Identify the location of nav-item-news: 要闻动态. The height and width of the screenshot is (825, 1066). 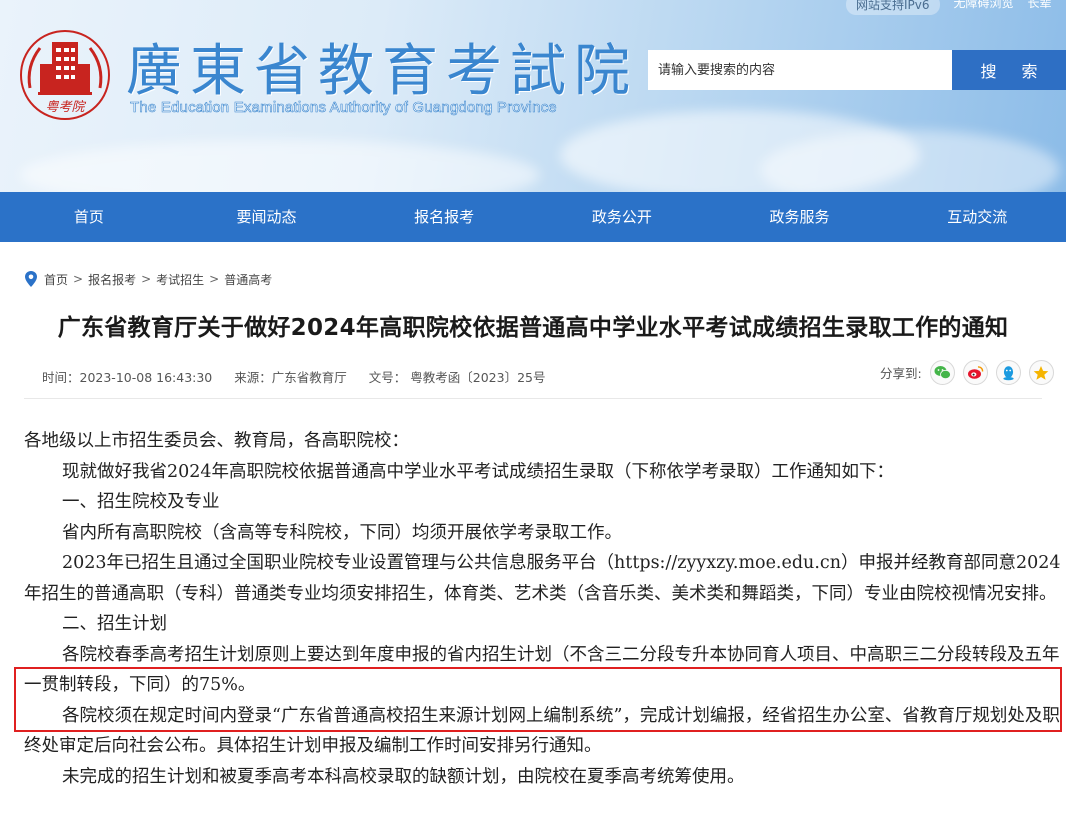
(267, 217).